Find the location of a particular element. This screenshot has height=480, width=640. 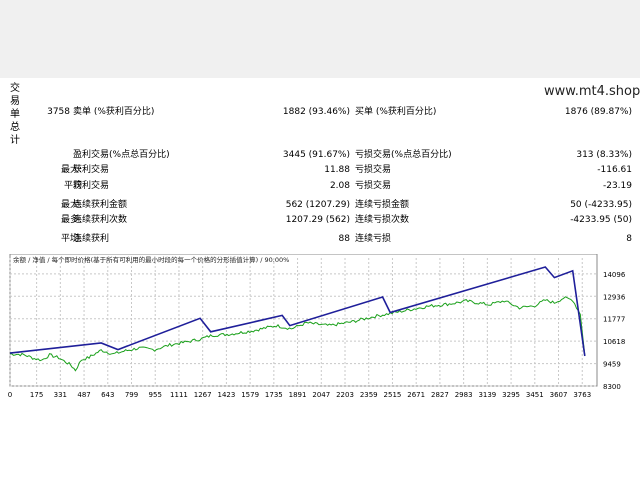

x-tick-label: 487 is located at coordinates (83, 395).